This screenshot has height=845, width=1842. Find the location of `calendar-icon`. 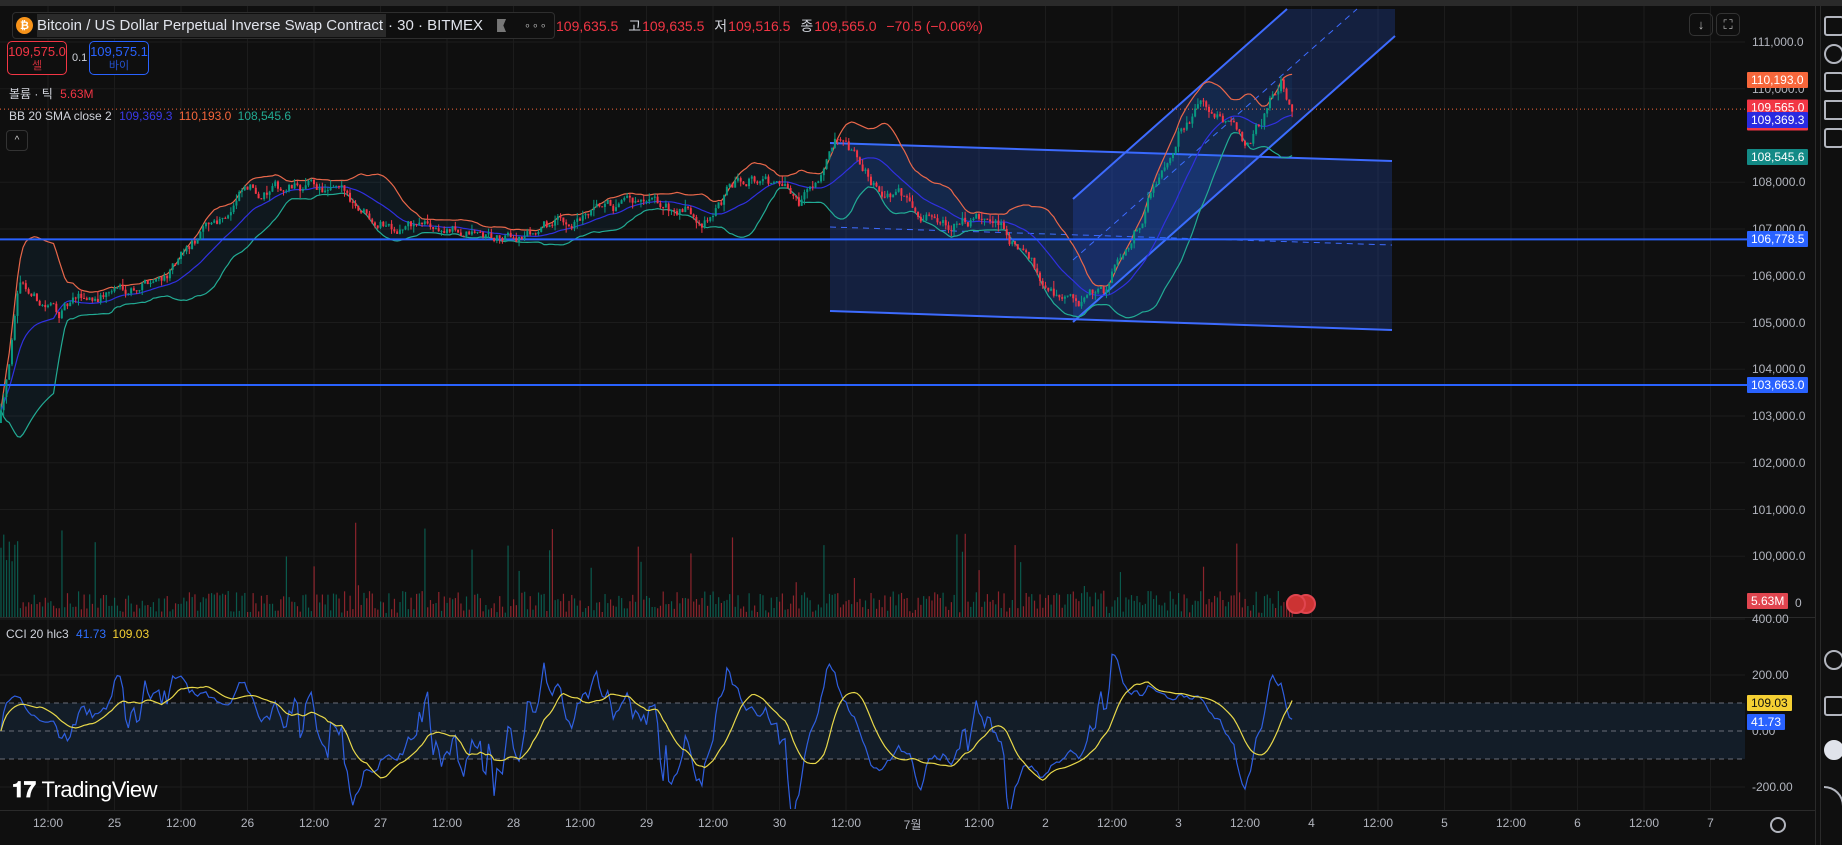

calendar-icon is located at coordinates (1833, 706).